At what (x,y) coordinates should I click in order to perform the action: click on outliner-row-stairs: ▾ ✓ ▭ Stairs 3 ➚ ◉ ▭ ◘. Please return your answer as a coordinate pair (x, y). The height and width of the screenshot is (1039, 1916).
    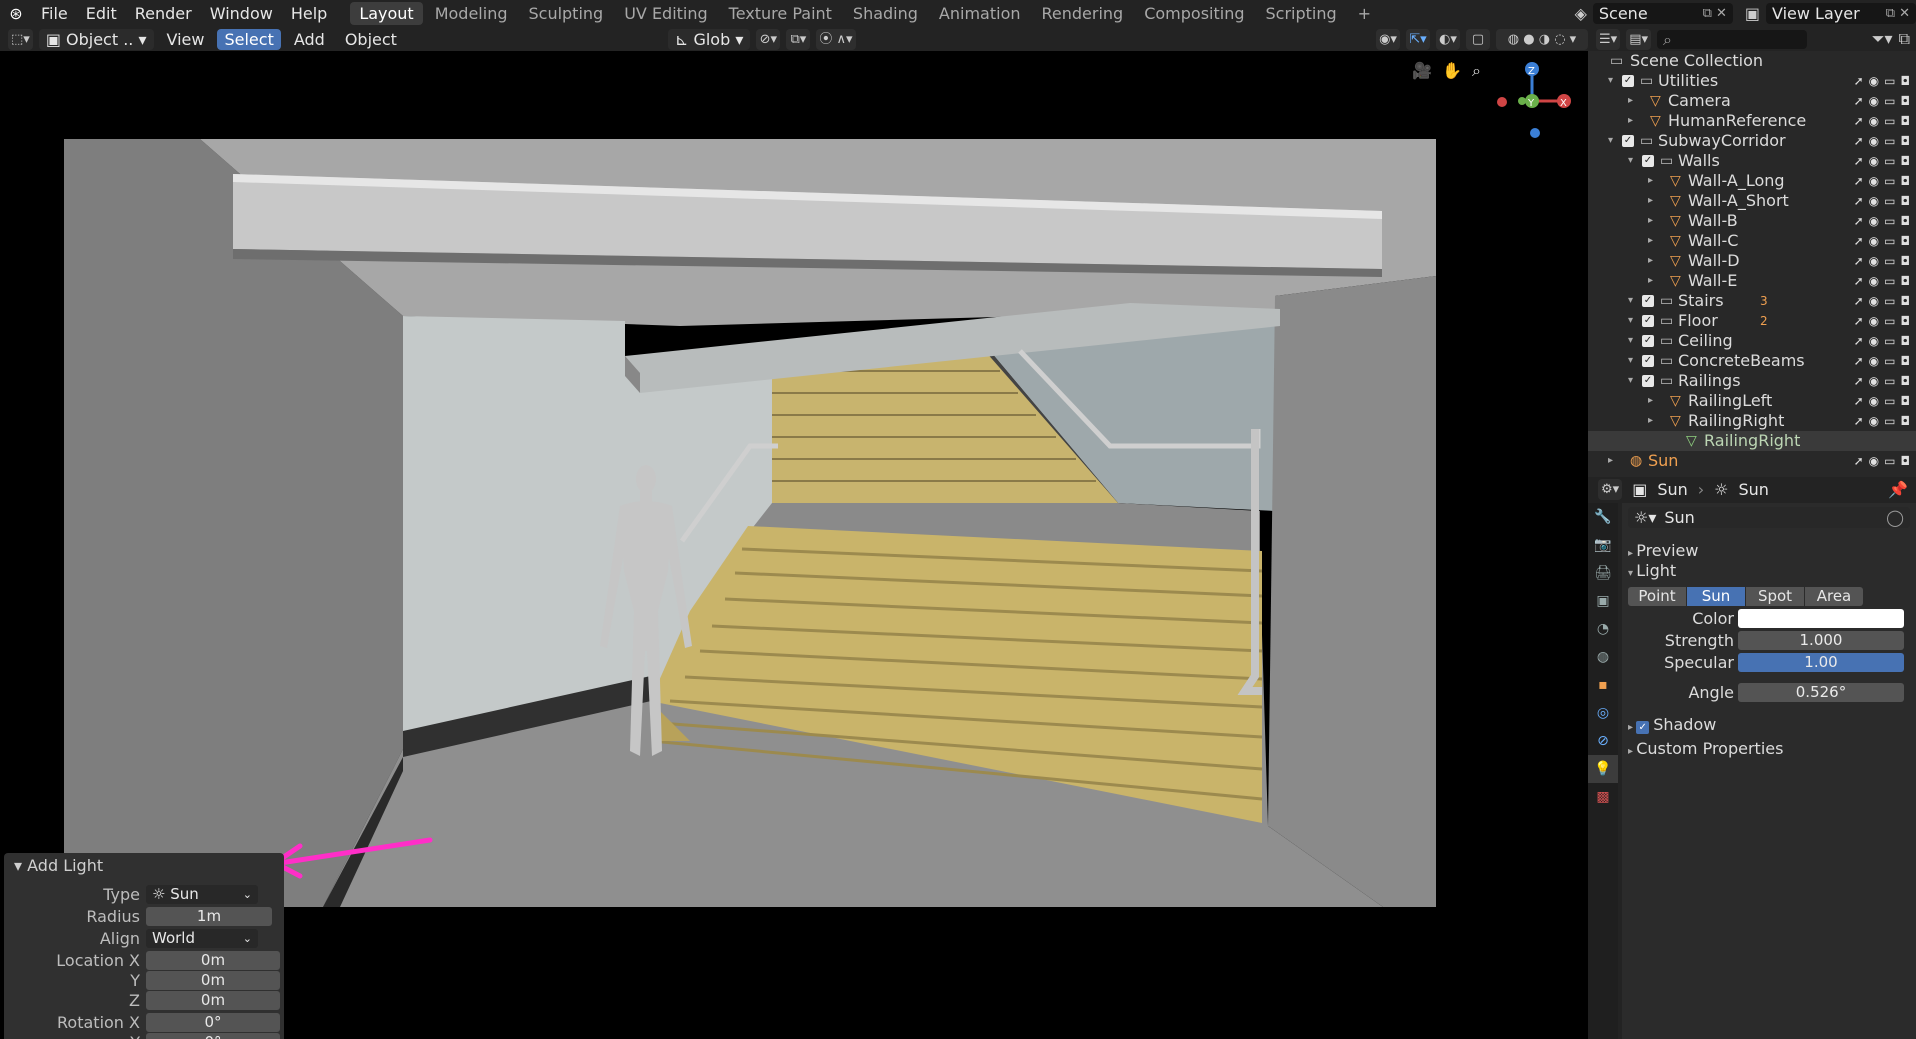
    Looking at the image, I should click on (1752, 301).